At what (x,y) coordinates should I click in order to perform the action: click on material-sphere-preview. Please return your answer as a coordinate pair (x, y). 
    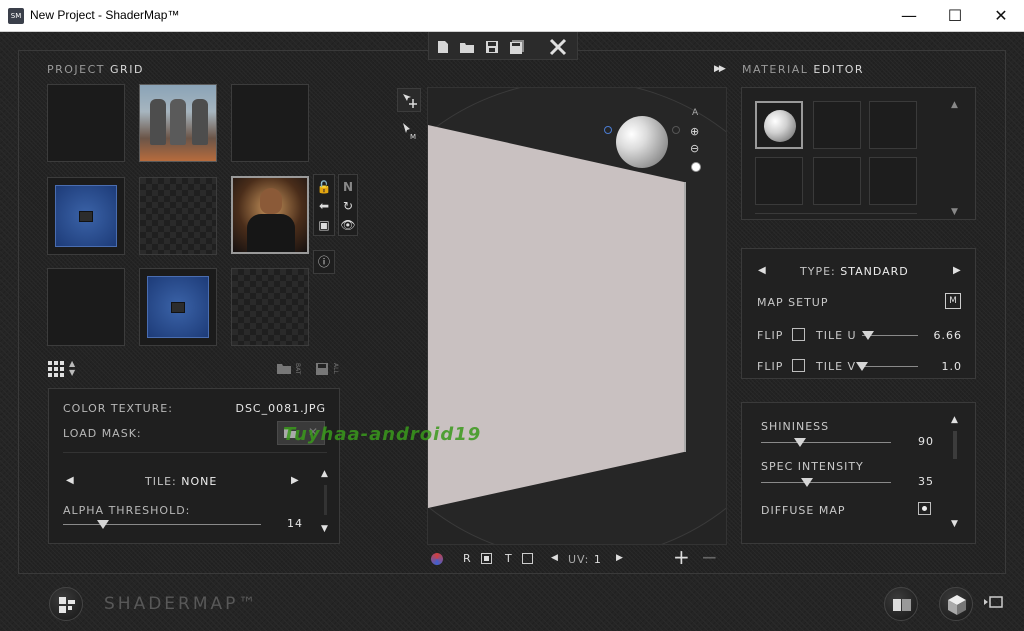
    Looking at the image, I should click on (780, 126).